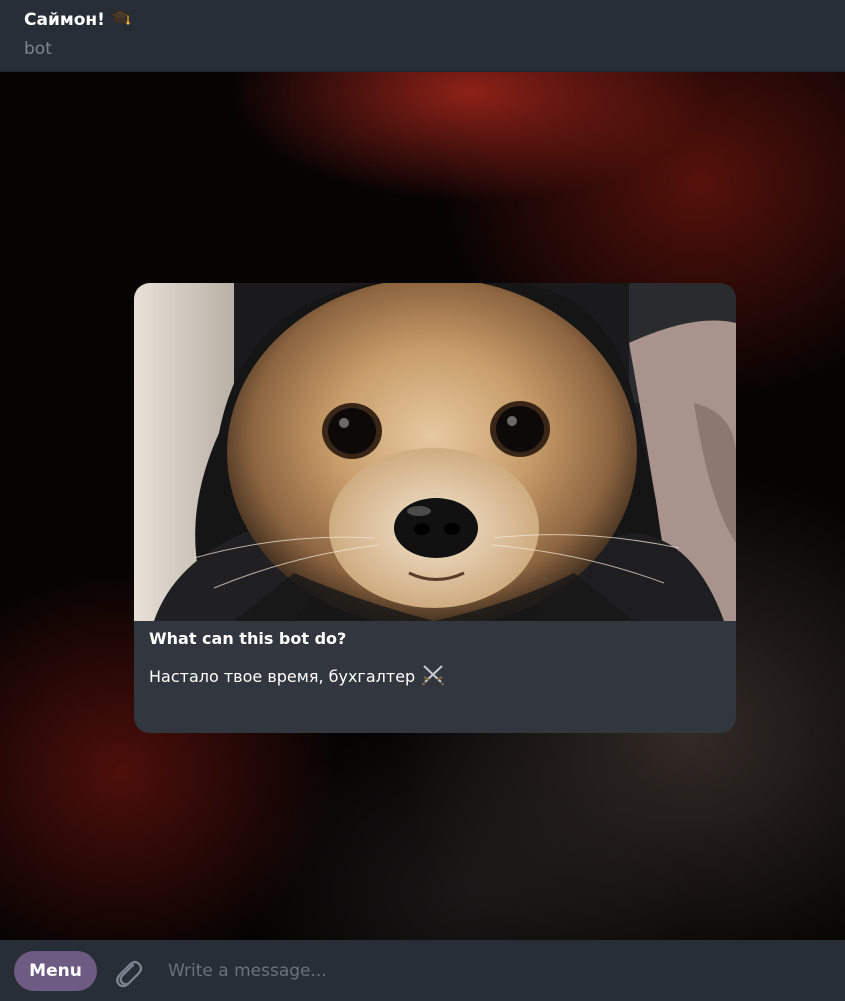 The width and height of the screenshot is (845, 1001). What do you see at coordinates (128, 972) in the screenshot?
I see `paperclip-icon` at bounding box center [128, 972].